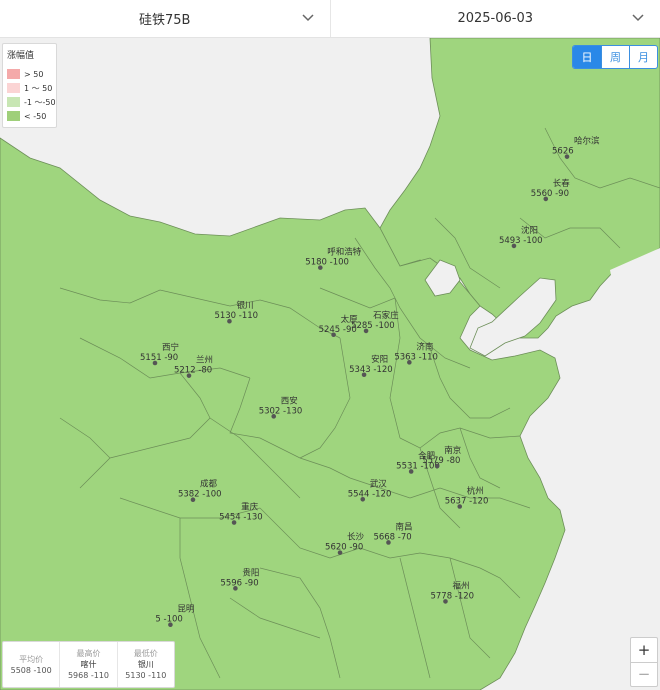  I want to click on city-name-label: 长春, so click(562, 183).